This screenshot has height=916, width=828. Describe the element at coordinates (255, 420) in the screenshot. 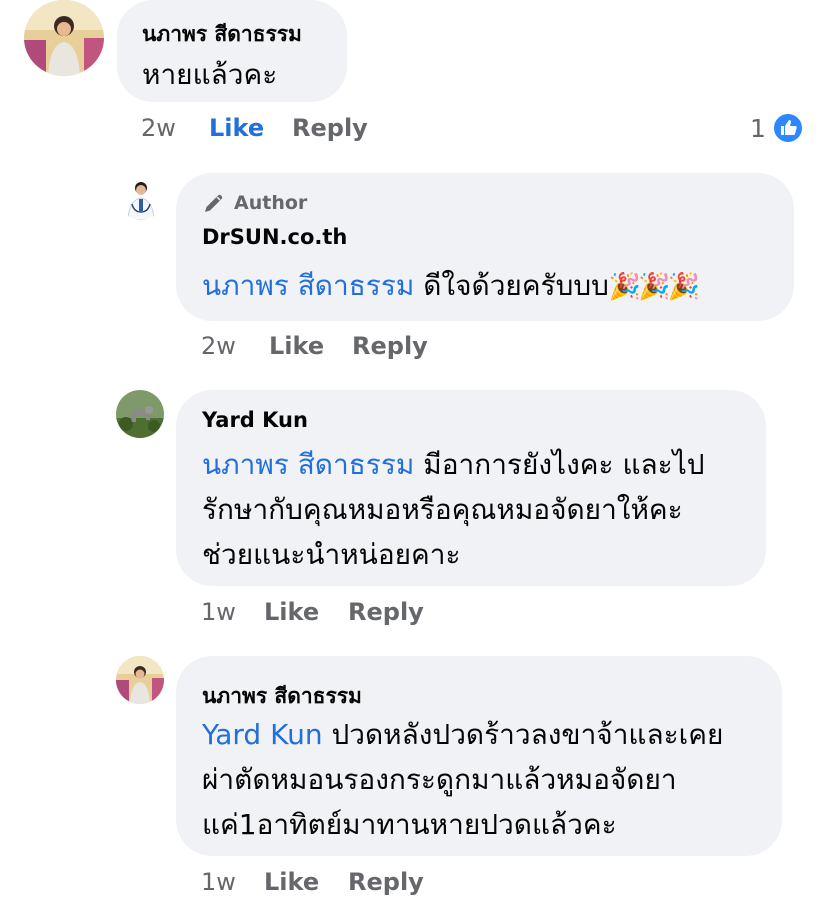

I see `comment-author: Yard Kun` at that location.